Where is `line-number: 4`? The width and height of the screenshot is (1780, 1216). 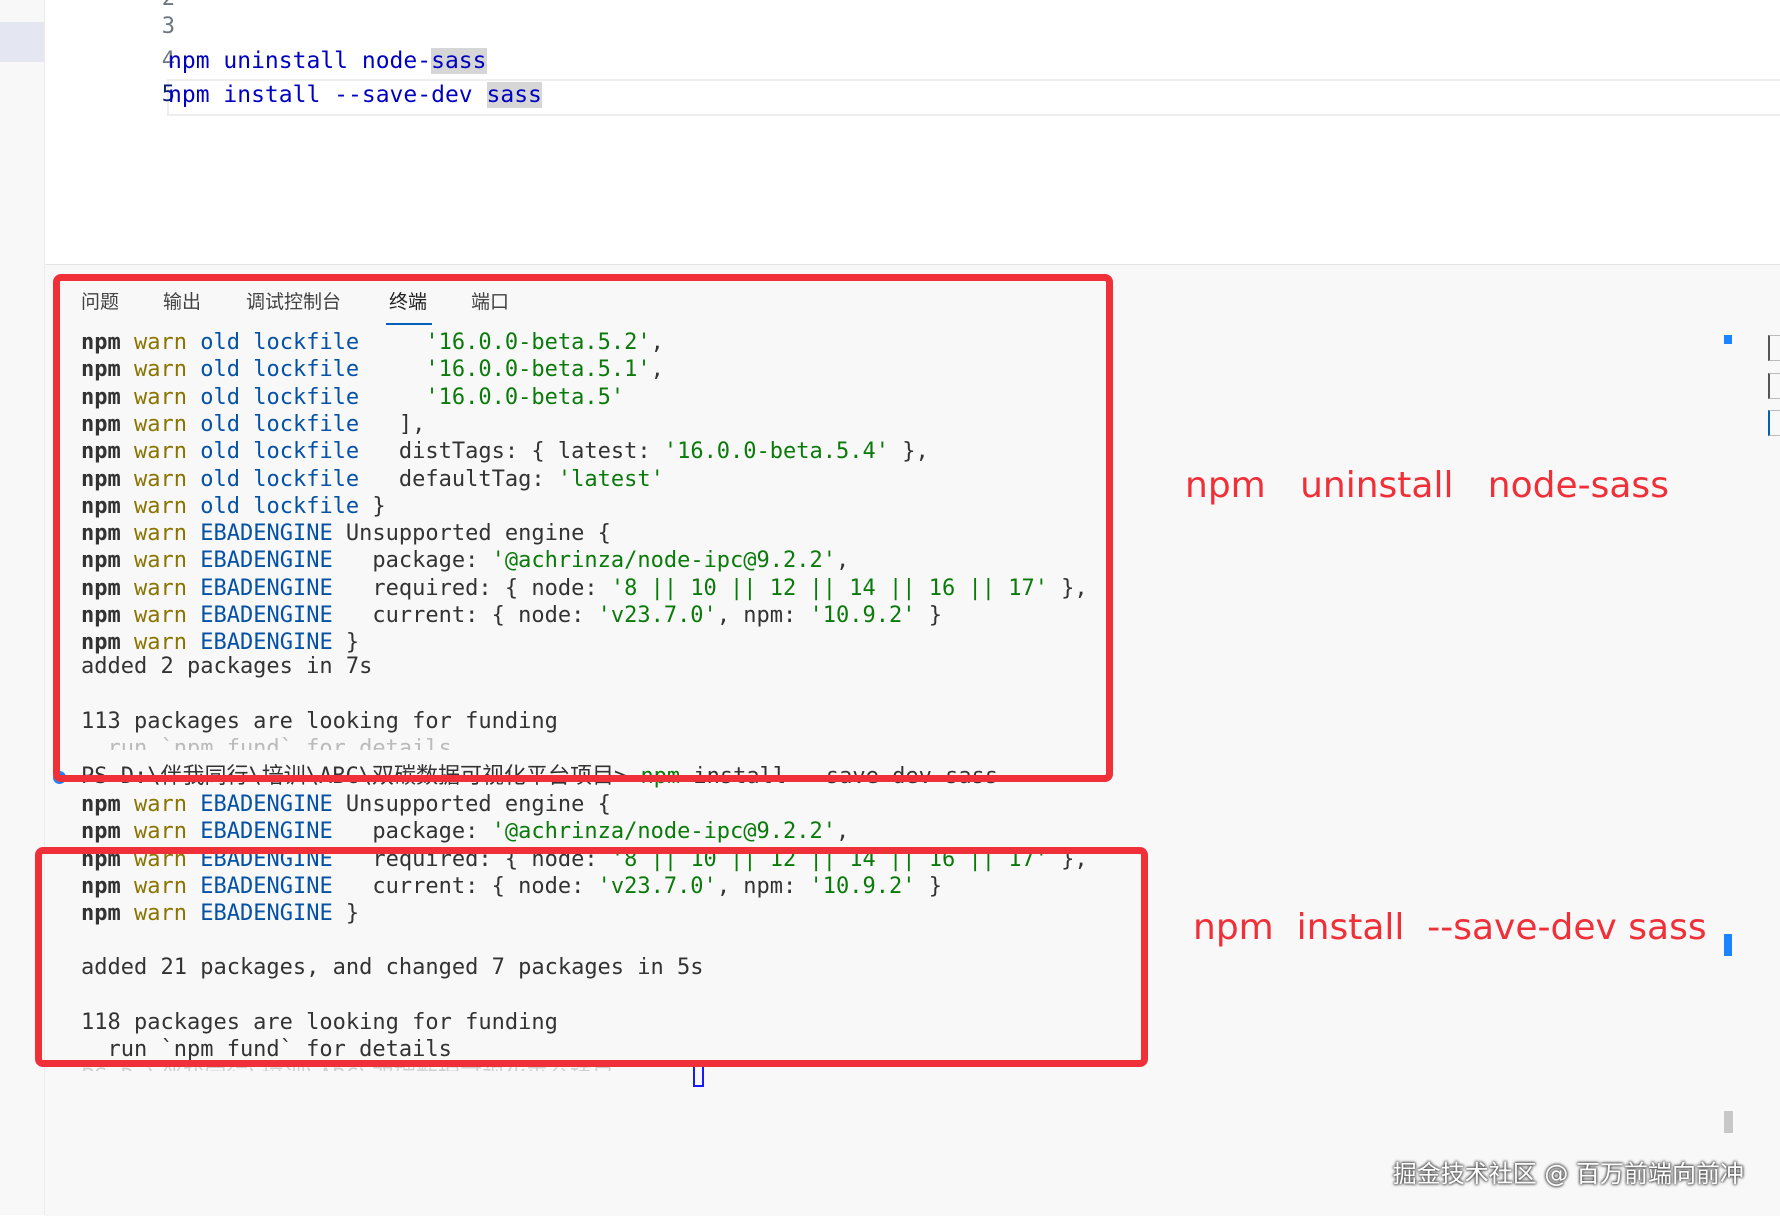 line-number: 4 is located at coordinates (168, 60).